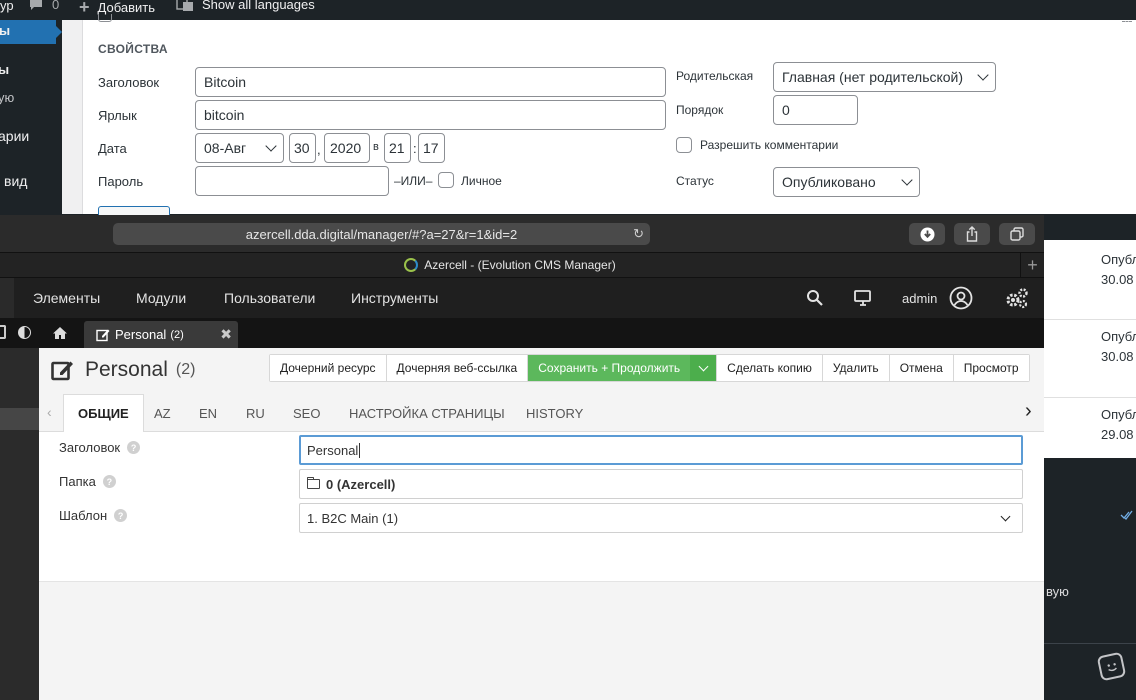  I want to click on emoji-button, so click(1111, 666).